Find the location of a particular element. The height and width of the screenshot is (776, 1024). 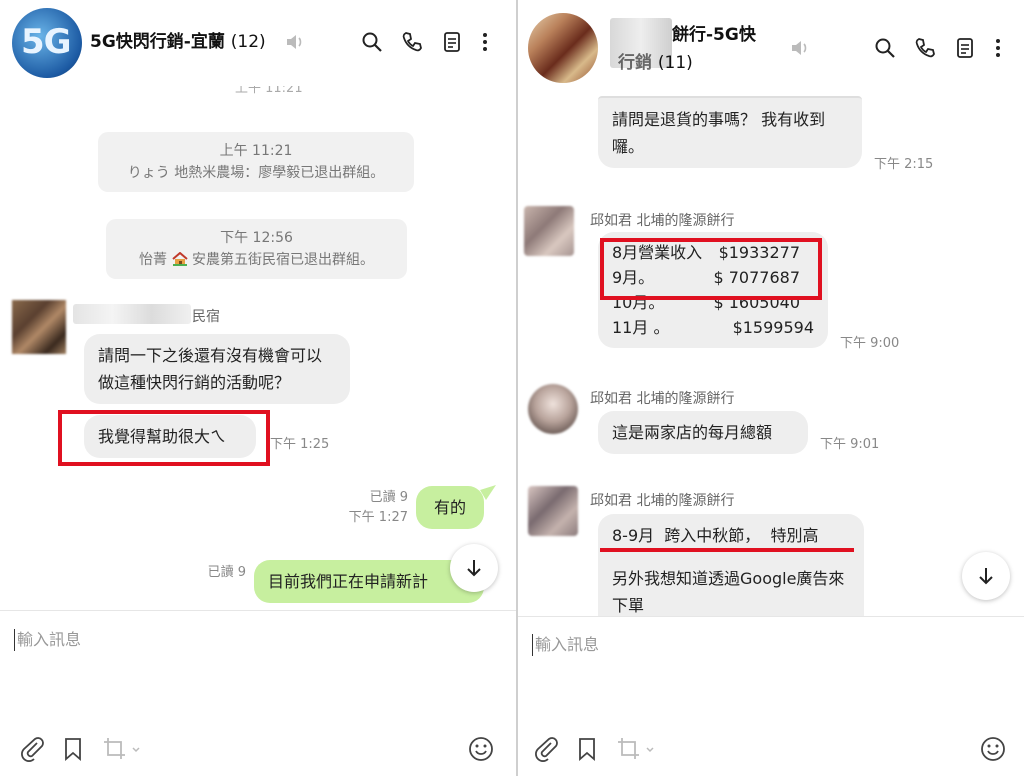

my-message-bubble: 有的 is located at coordinates (450, 507).